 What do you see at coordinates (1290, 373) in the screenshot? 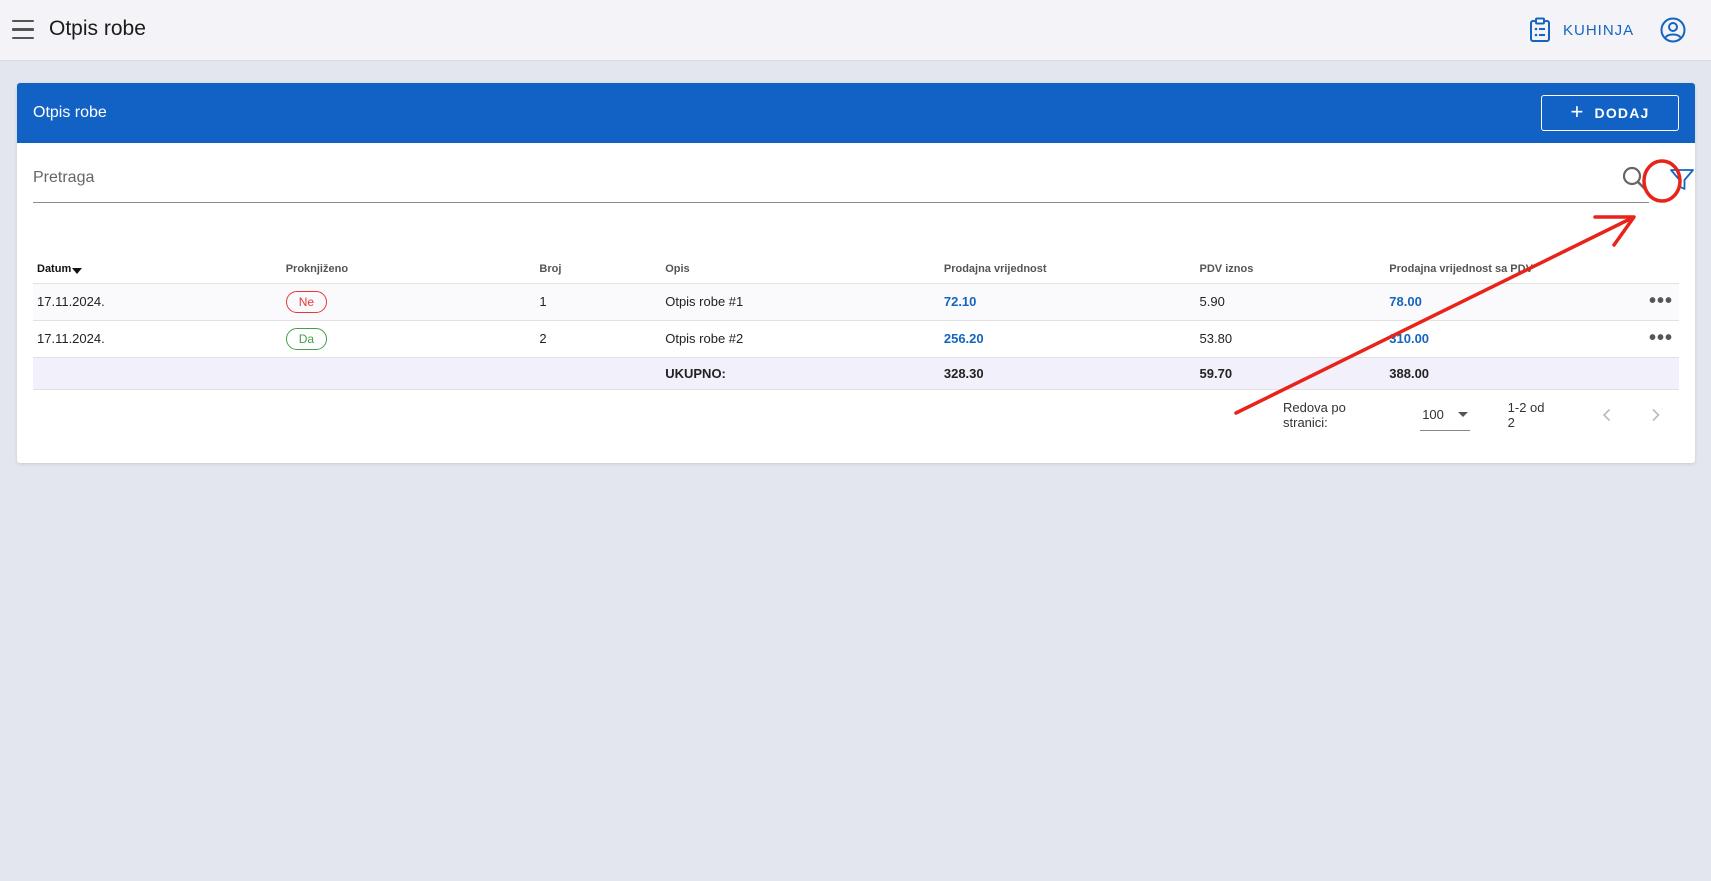
I see `total-pdv-iznos: 59.70` at bounding box center [1290, 373].